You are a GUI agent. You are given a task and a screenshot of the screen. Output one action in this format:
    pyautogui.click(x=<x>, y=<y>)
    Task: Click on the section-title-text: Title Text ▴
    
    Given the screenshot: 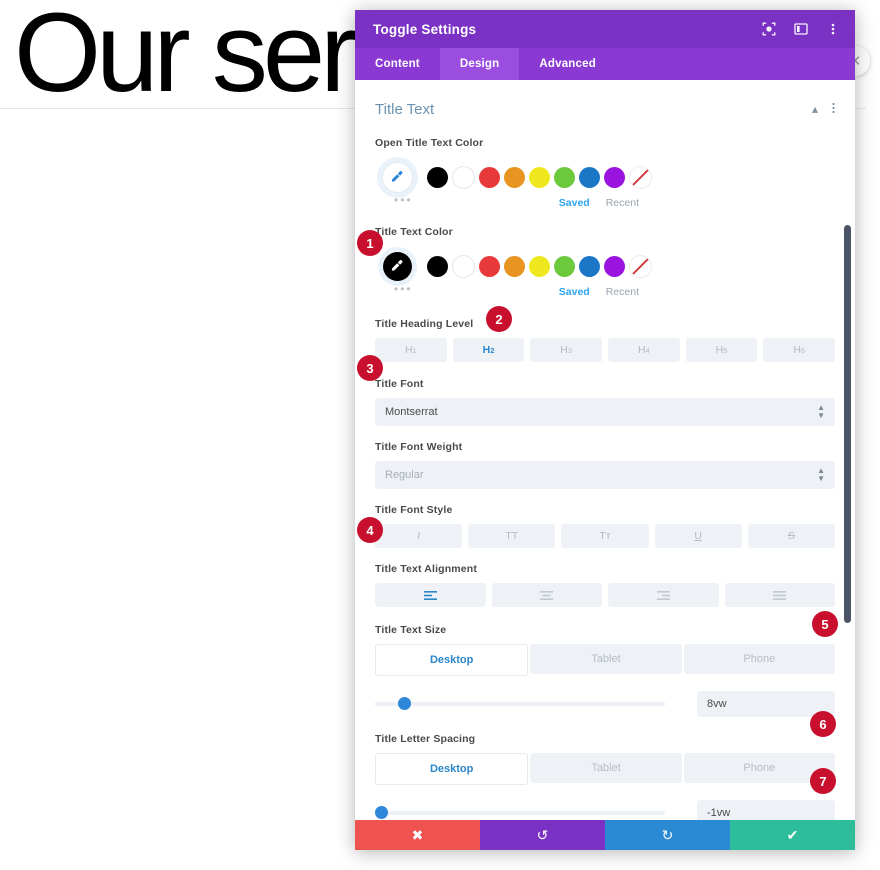 What is the action you would take?
    pyautogui.click(x=605, y=104)
    